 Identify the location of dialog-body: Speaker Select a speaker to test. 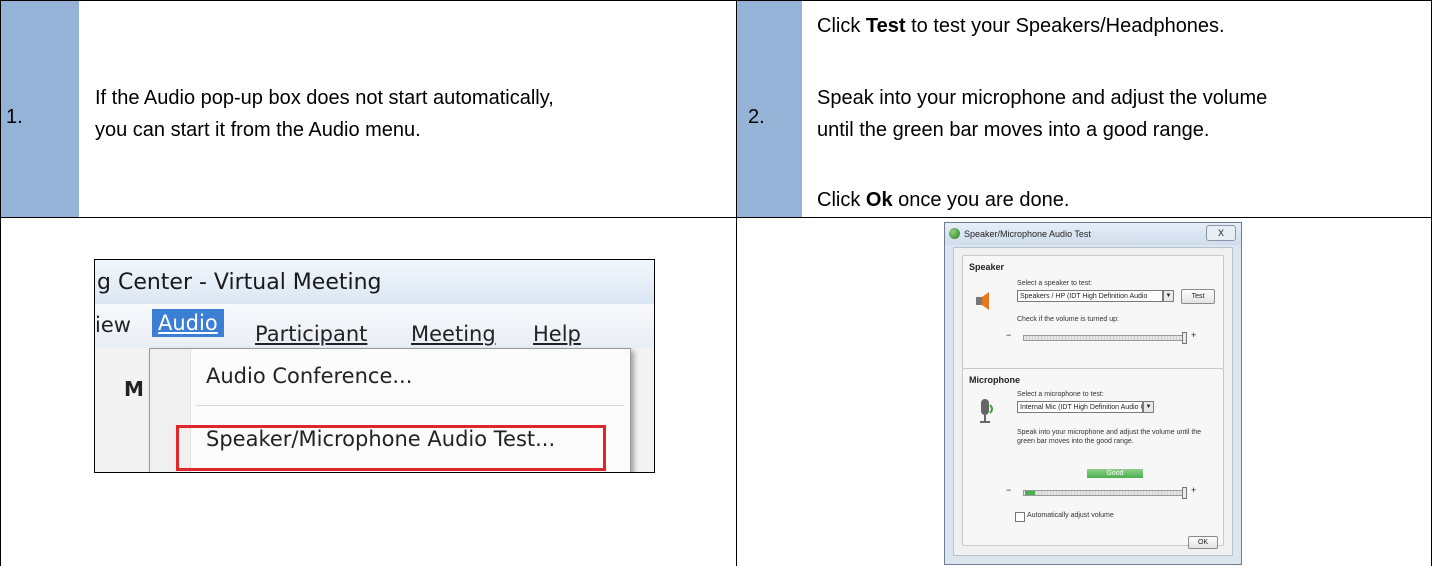
(1093, 401).